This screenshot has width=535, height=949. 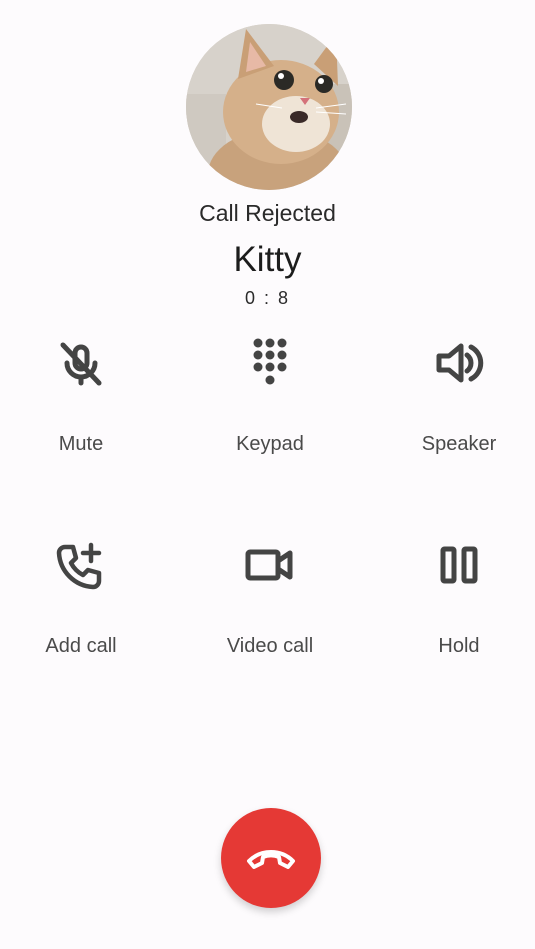 I want to click on mute-button: Mute, so click(x=85, y=394).